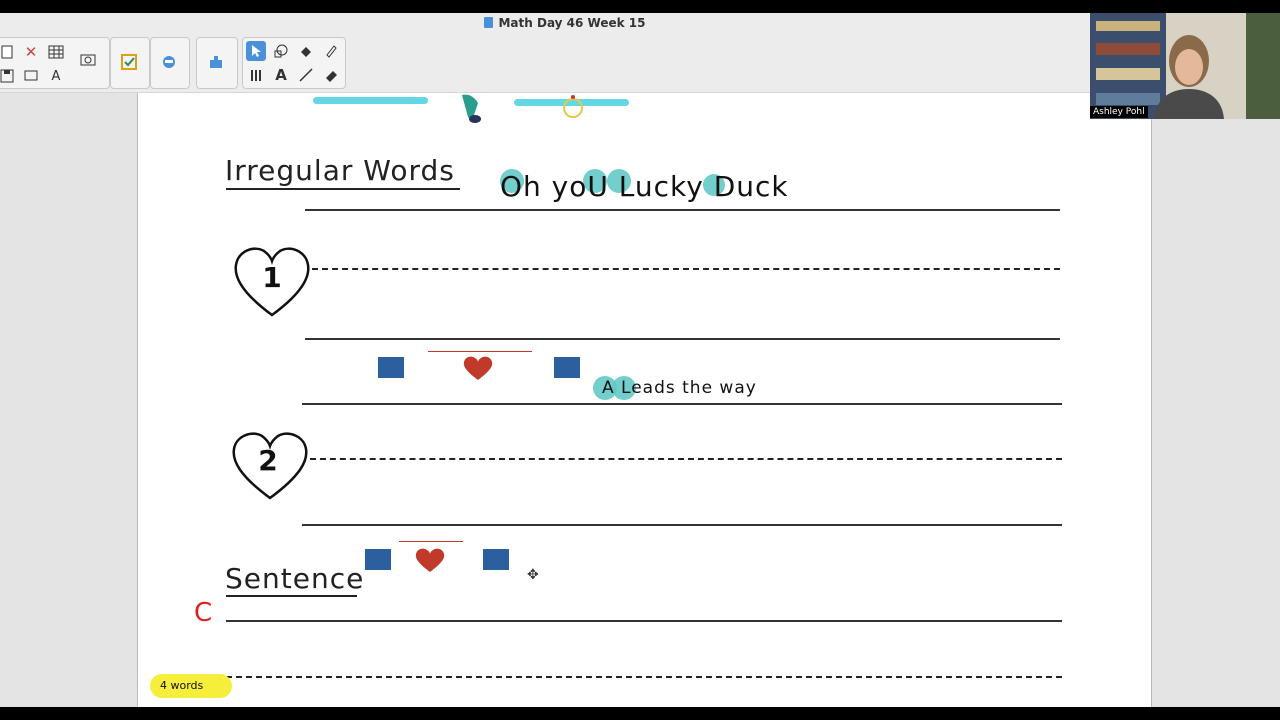 Image resolution: width=1280 pixels, height=720 pixels. Describe the element at coordinates (679, 388) in the screenshot. I see `leads-the-way-phrase: A Leads the way` at that location.